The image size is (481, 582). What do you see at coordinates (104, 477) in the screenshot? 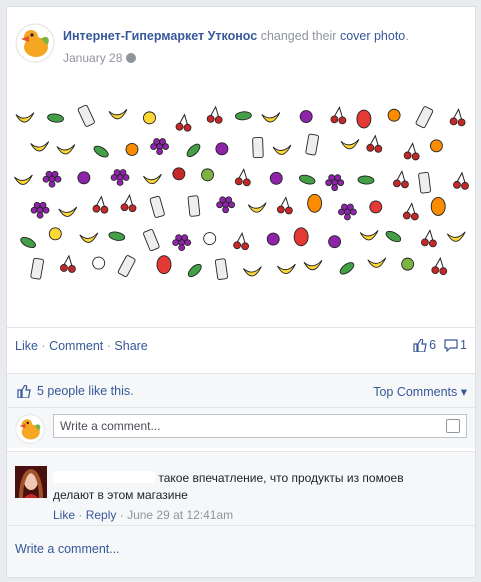
I see `redacted-name` at bounding box center [104, 477].